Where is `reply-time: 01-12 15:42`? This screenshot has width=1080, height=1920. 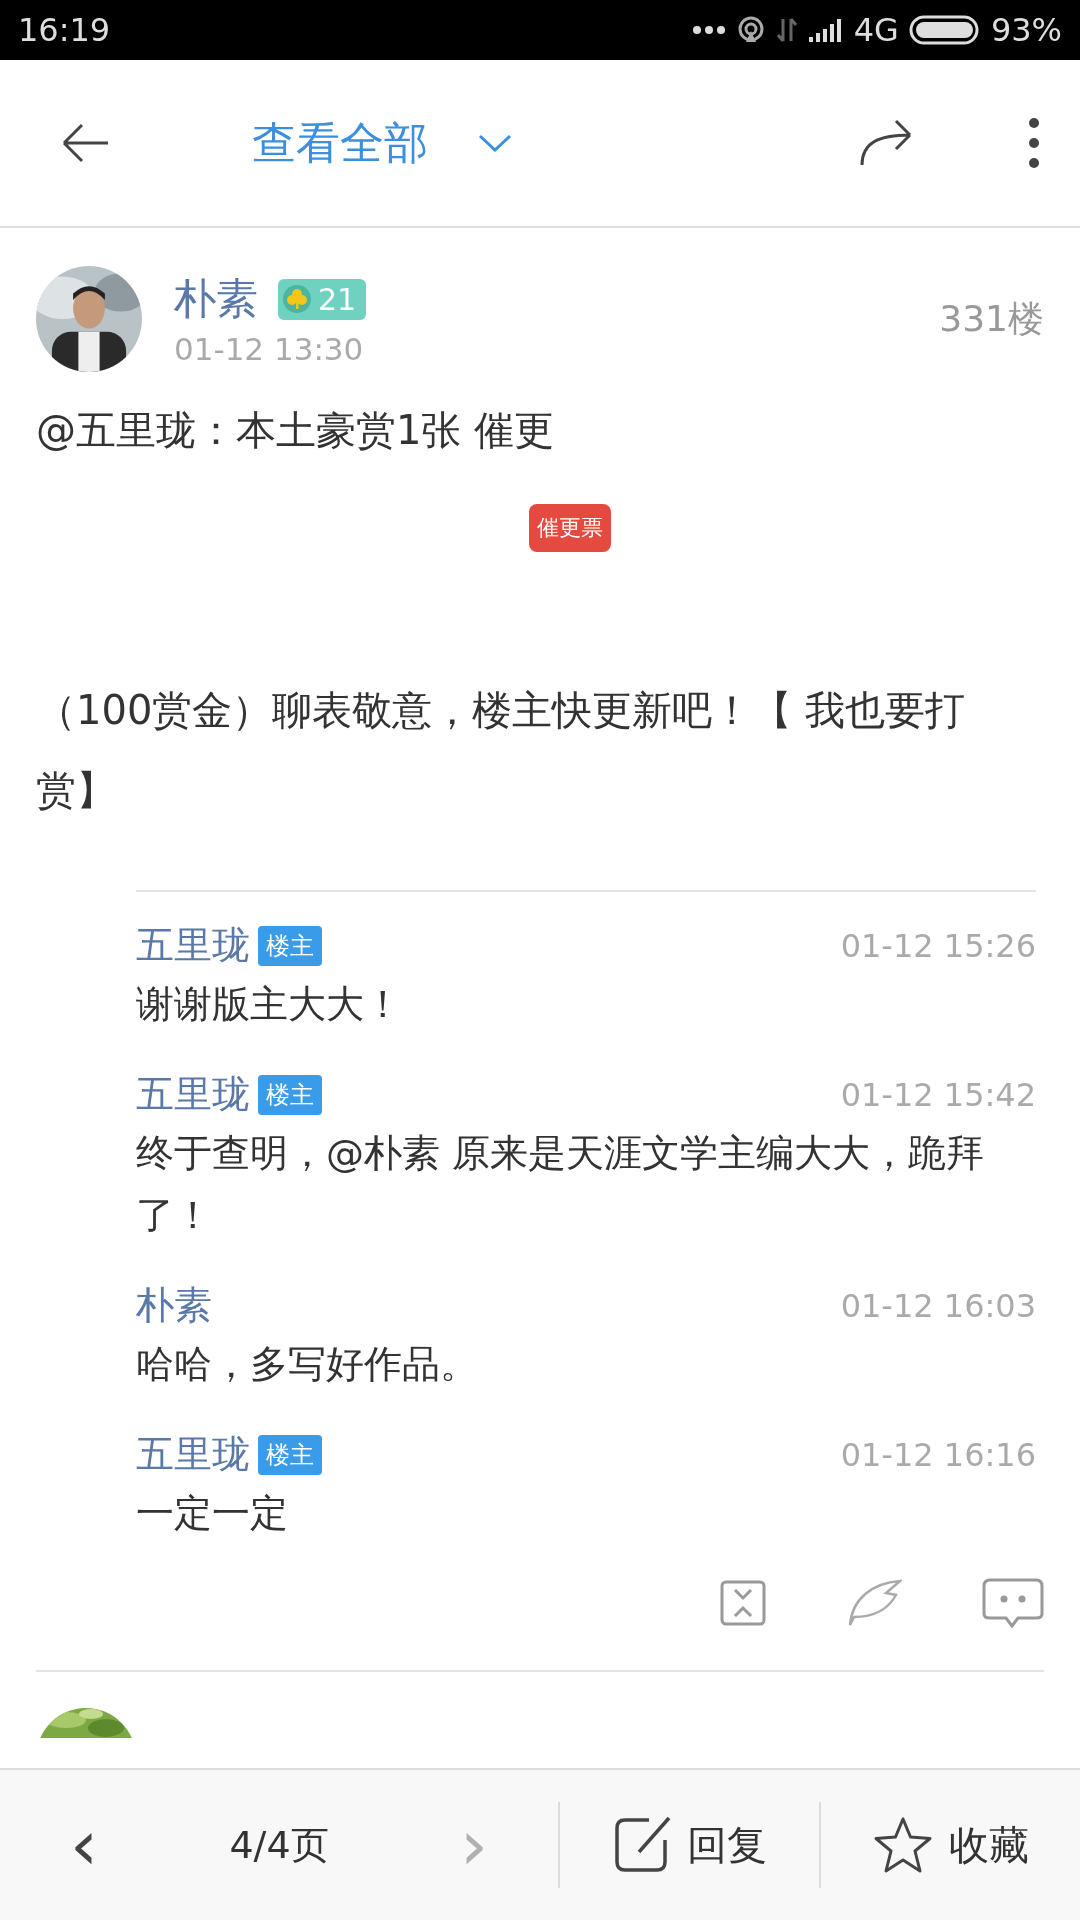
reply-time: 01-12 15:42 is located at coordinates (938, 1094).